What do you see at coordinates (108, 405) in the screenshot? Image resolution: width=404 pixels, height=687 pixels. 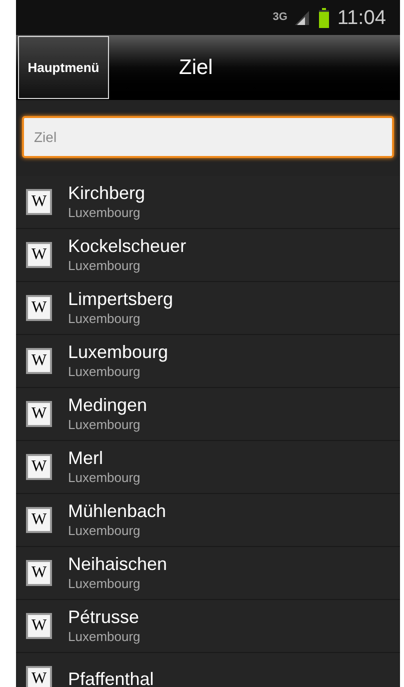 I see `place-name: Medingen` at bounding box center [108, 405].